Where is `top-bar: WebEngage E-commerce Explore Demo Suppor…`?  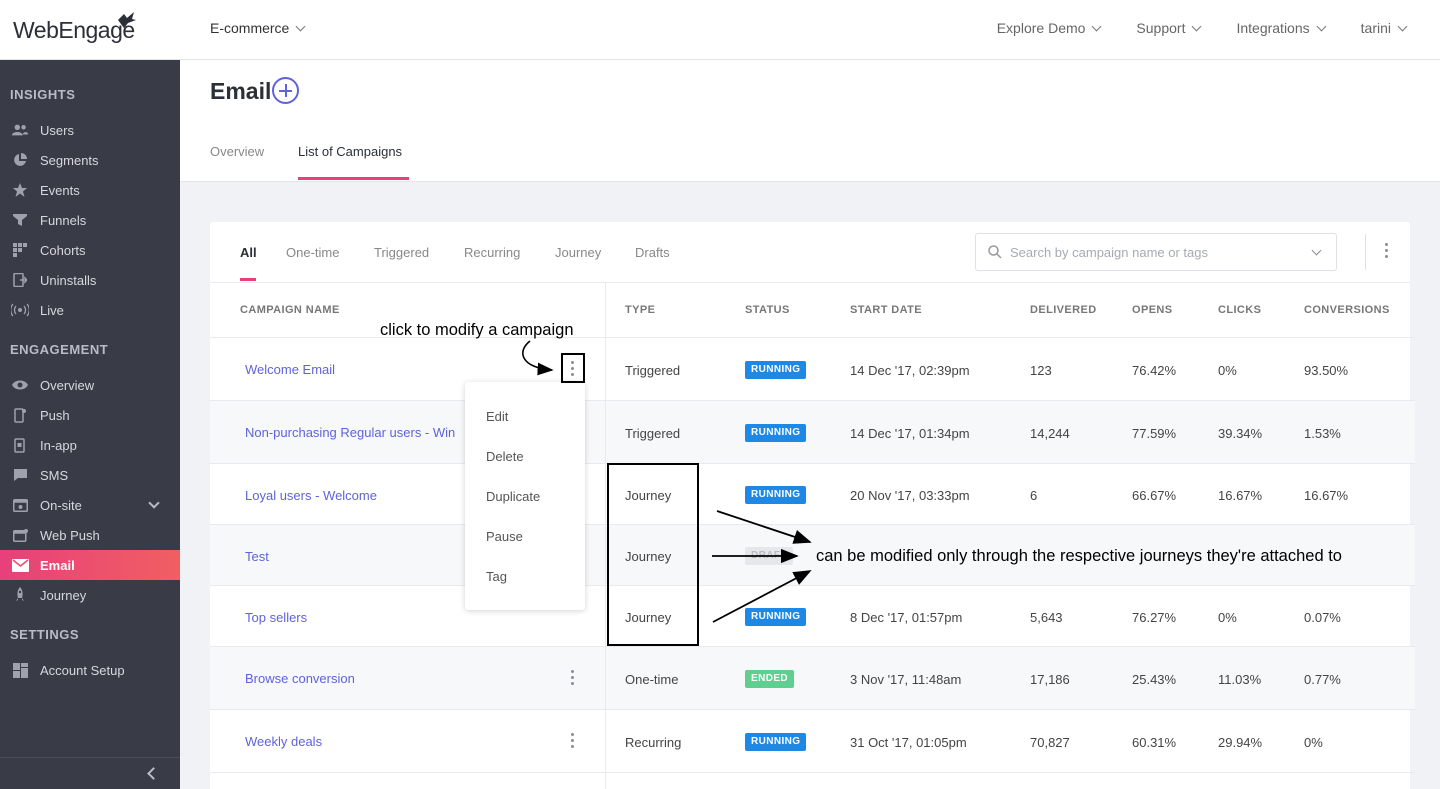
top-bar: WebEngage E-commerce Explore Demo Suppor… is located at coordinates (720, 30).